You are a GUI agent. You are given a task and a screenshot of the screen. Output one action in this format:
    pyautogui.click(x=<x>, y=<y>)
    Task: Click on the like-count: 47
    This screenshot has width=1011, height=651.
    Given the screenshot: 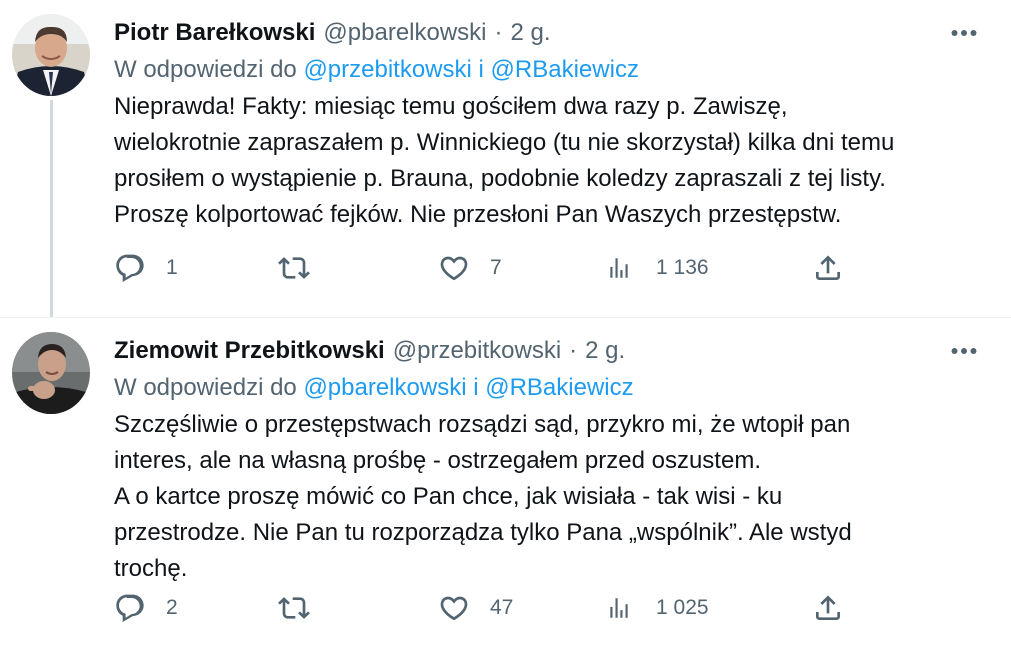 What is the action you would take?
    pyautogui.click(x=502, y=607)
    